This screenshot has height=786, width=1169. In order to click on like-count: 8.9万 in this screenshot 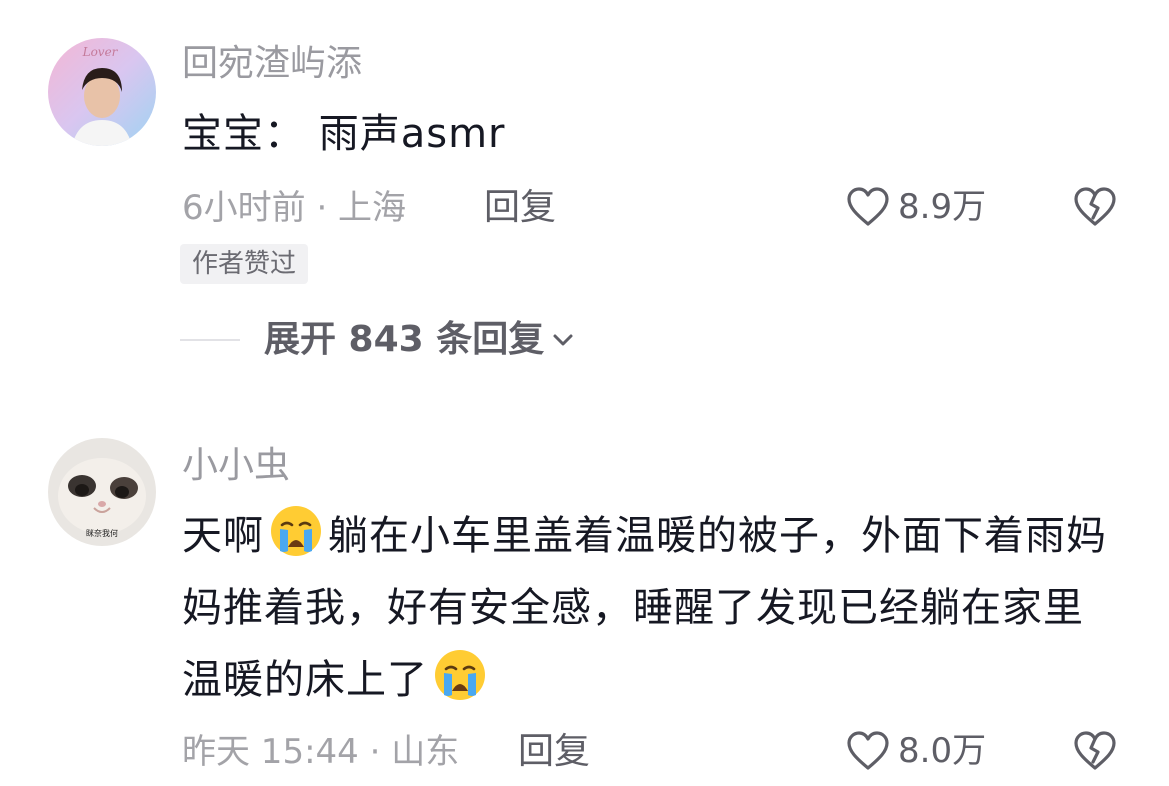, I will do `click(942, 207)`.